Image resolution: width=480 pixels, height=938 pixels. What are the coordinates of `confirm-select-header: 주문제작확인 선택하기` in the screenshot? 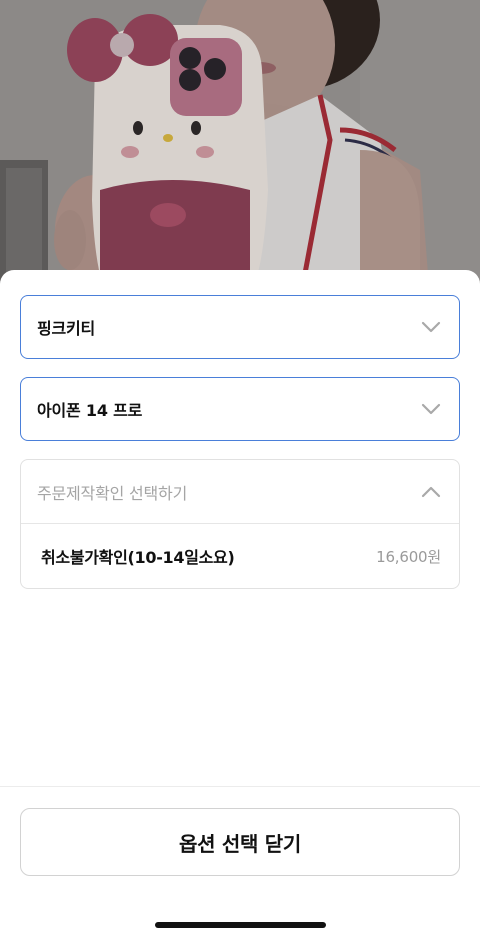 It's located at (240, 492).